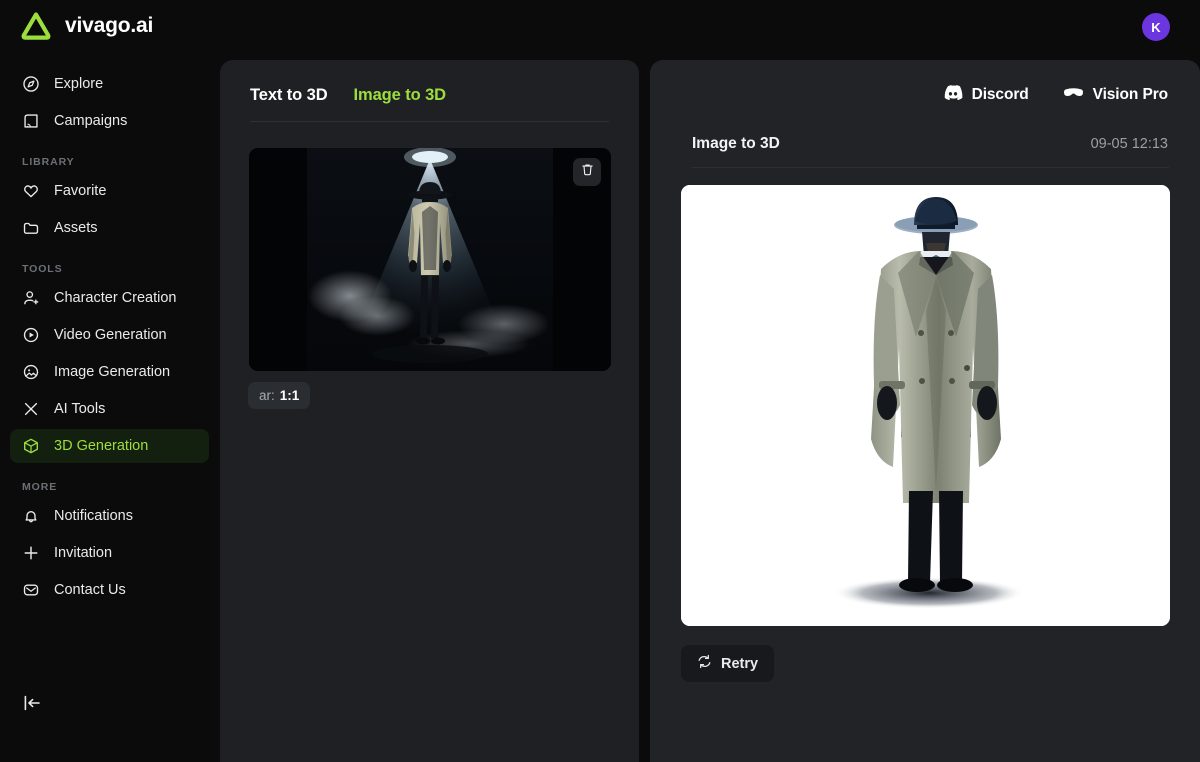 Image resolution: width=1200 pixels, height=762 pixels. What do you see at coordinates (740, 663) in the screenshot?
I see `retry-label: Retry` at bounding box center [740, 663].